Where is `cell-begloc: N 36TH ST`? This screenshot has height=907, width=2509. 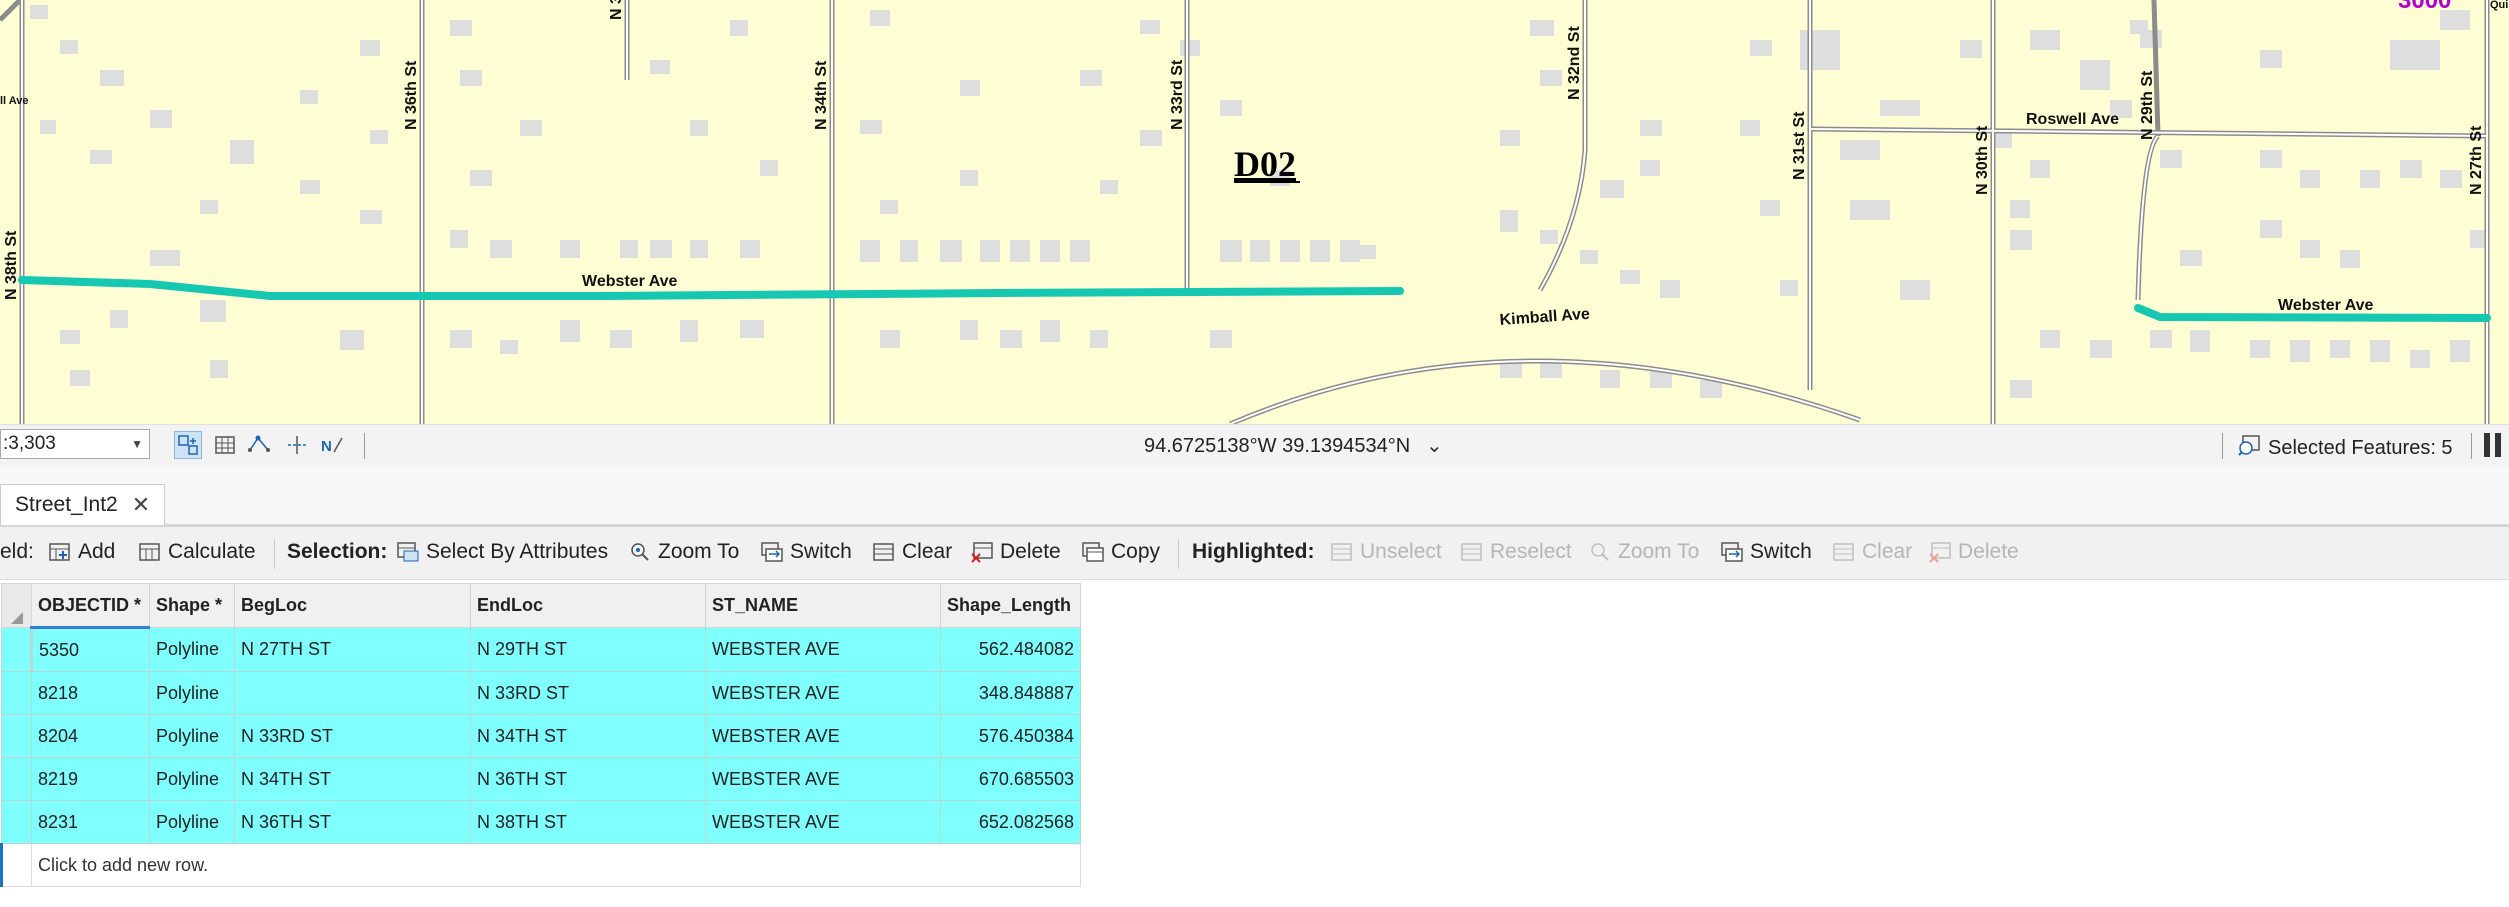 cell-begloc: N 36TH ST is located at coordinates (352, 822).